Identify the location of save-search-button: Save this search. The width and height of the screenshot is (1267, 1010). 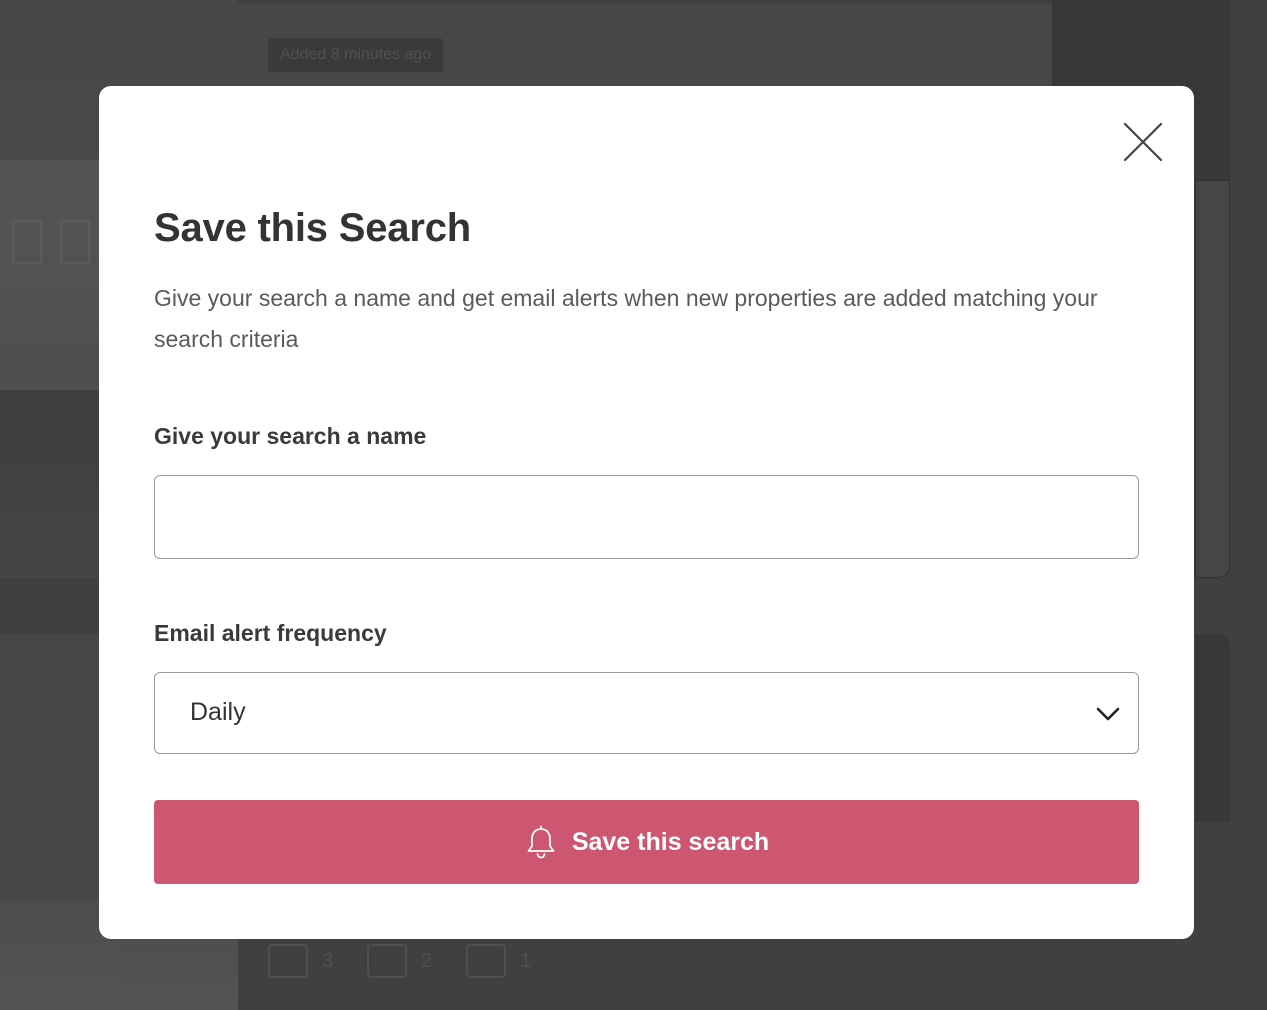
(646, 842).